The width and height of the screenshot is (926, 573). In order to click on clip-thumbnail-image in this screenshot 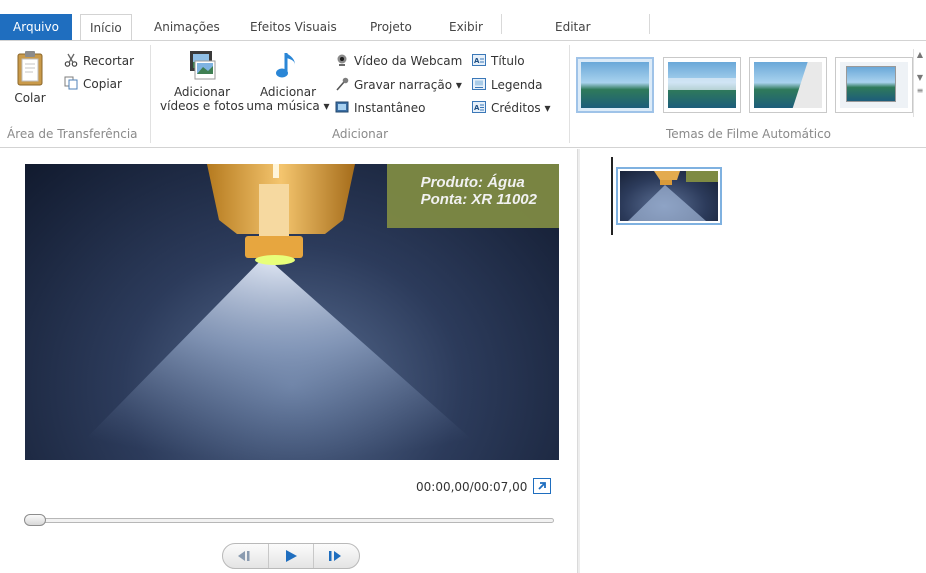, I will do `click(673, 196)`.